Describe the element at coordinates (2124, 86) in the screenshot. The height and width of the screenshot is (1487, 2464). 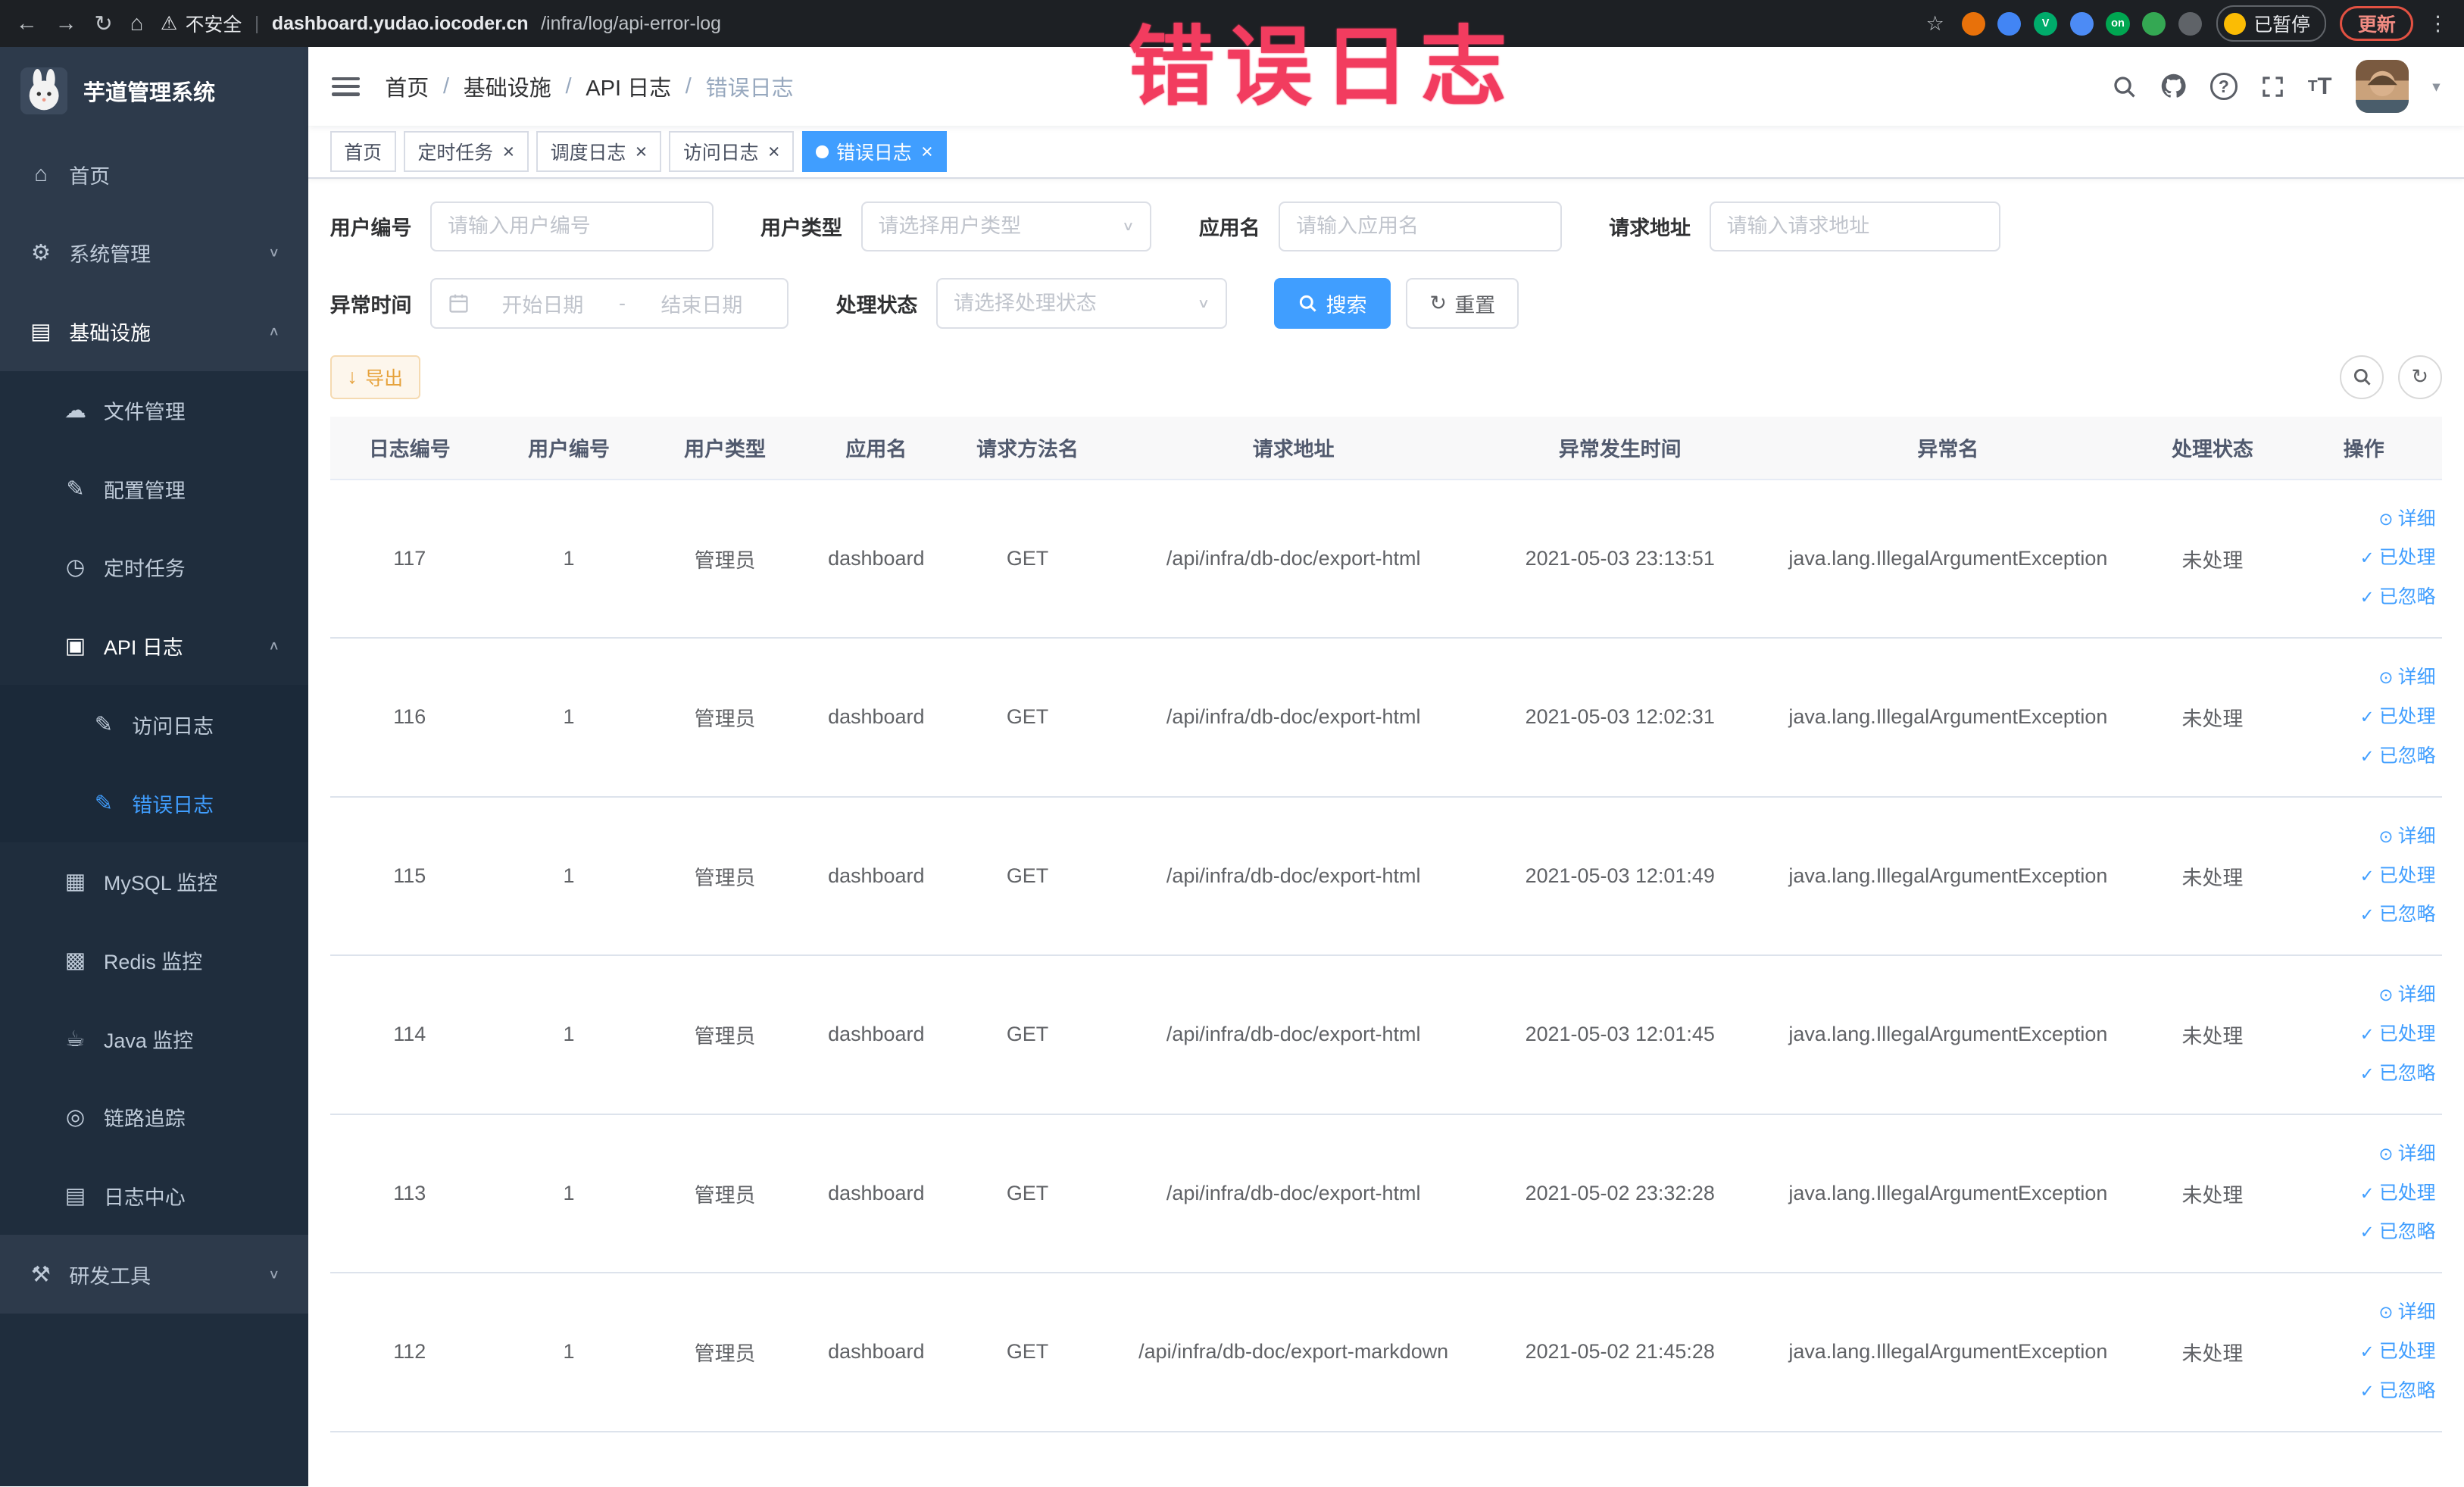
I see `search-icon` at that location.